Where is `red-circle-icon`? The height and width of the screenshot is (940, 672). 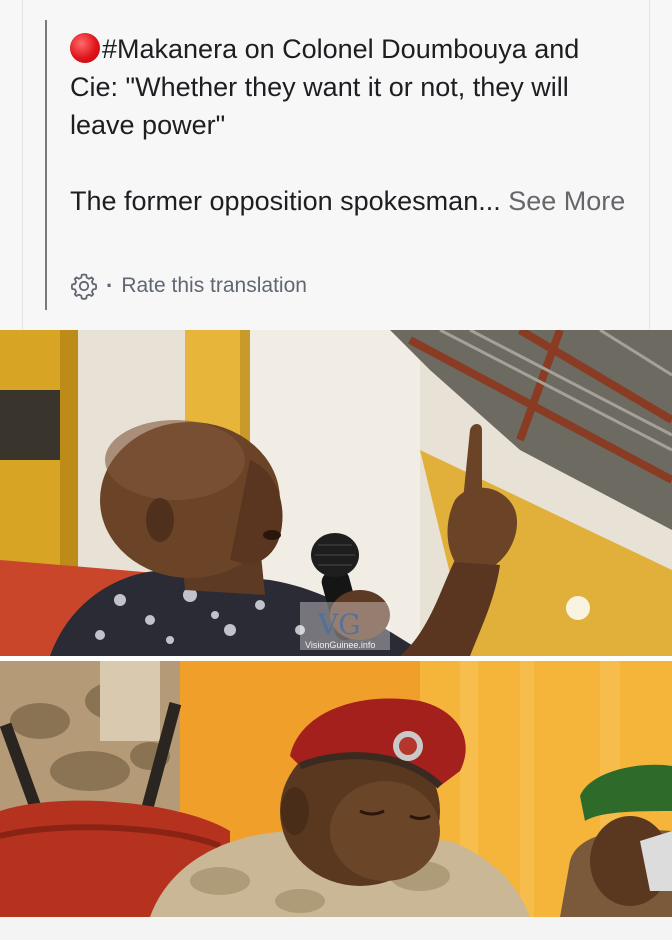 red-circle-icon is located at coordinates (85, 48).